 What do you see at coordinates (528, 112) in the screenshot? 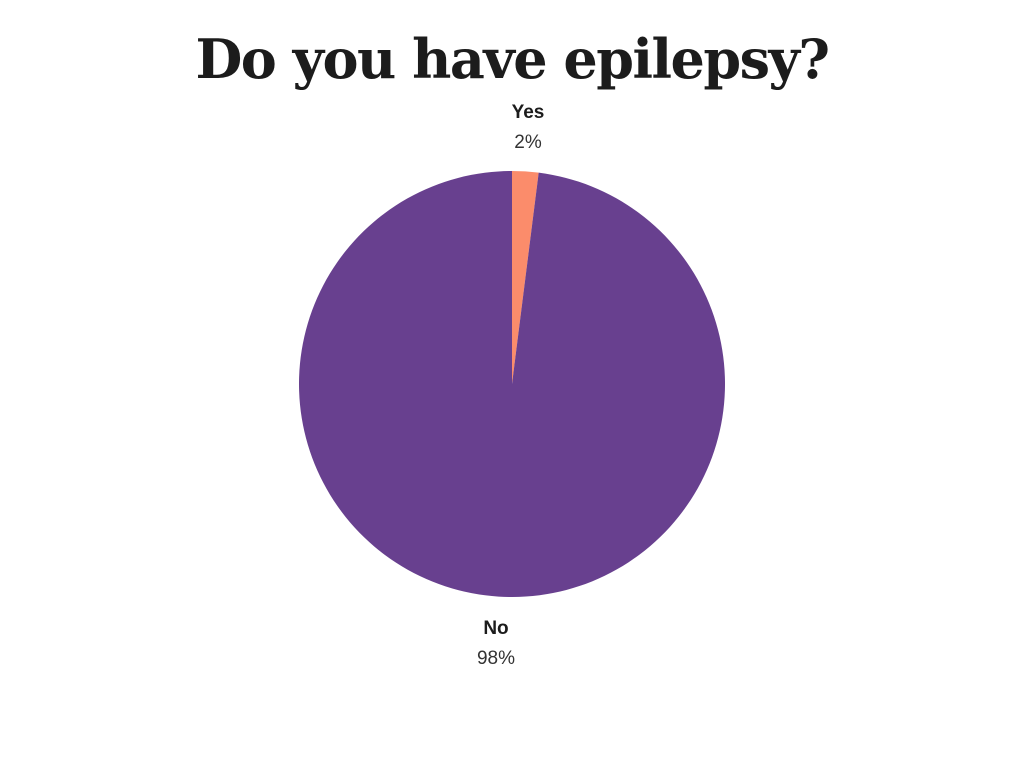
I see `slice-label-yes: Yes` at bounding box center [528, 112].